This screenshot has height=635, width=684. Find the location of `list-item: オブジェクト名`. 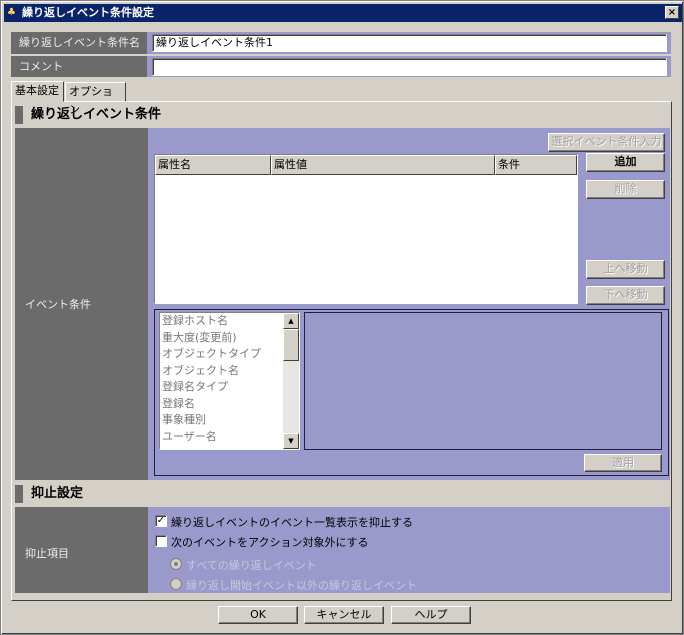

list-item: オブジェクト名 is located at coordinates (200, 371).